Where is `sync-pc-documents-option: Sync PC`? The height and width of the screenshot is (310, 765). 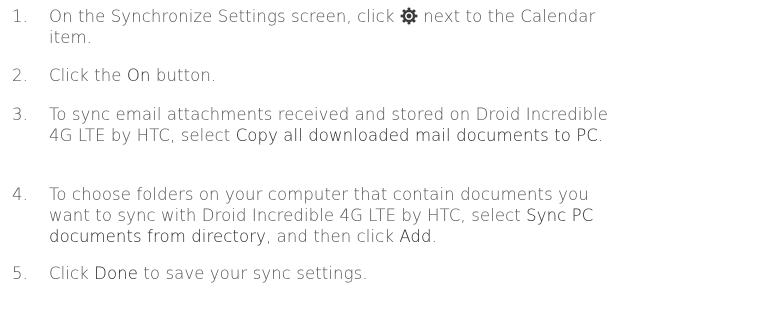 sync-pc-documents-option: Sync PC is located at coordinates (560, 215).